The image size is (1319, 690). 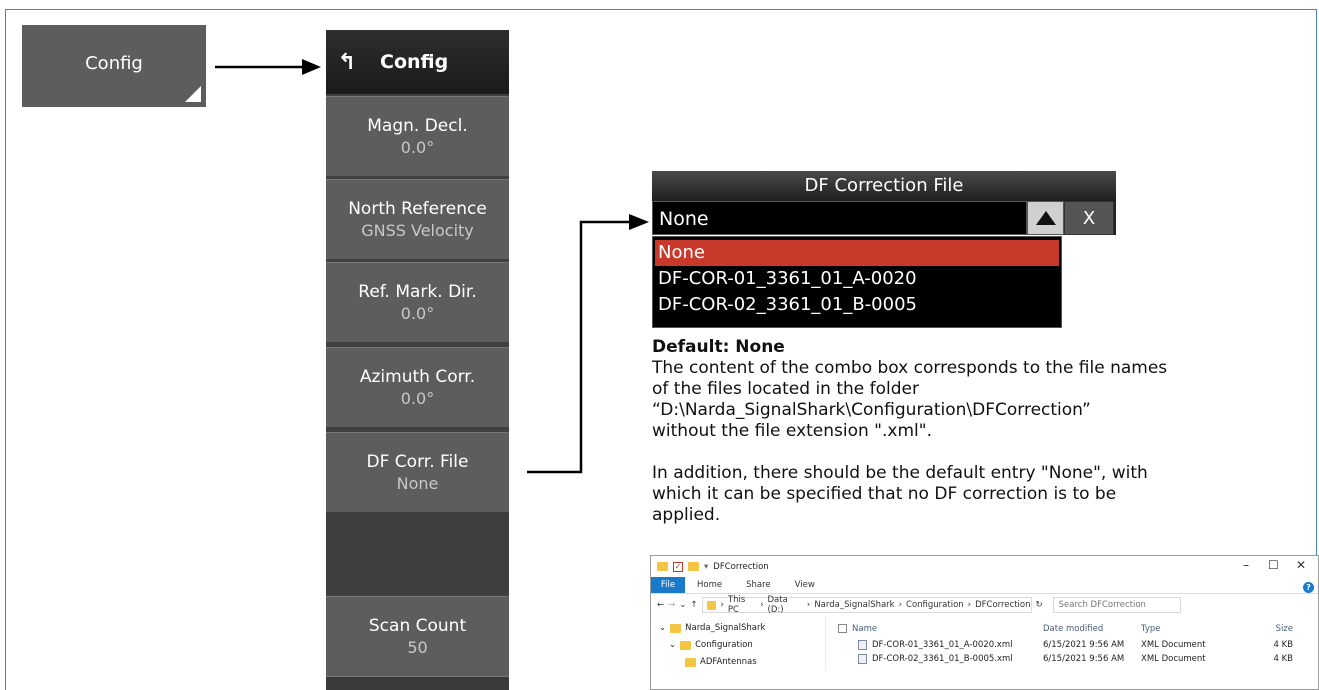 I want to click on path-segment: Narda_SignalShark, so click(x=854, y=605).